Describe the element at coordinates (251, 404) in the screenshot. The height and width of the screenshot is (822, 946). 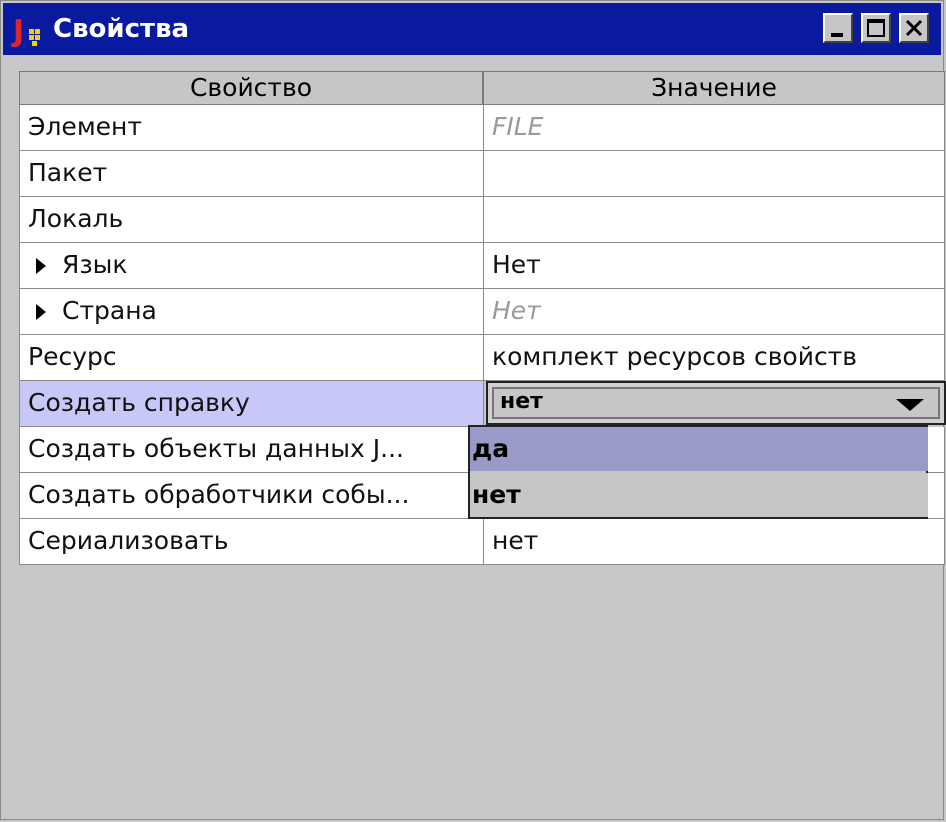
I see `property-name: Создать справку` at that location.